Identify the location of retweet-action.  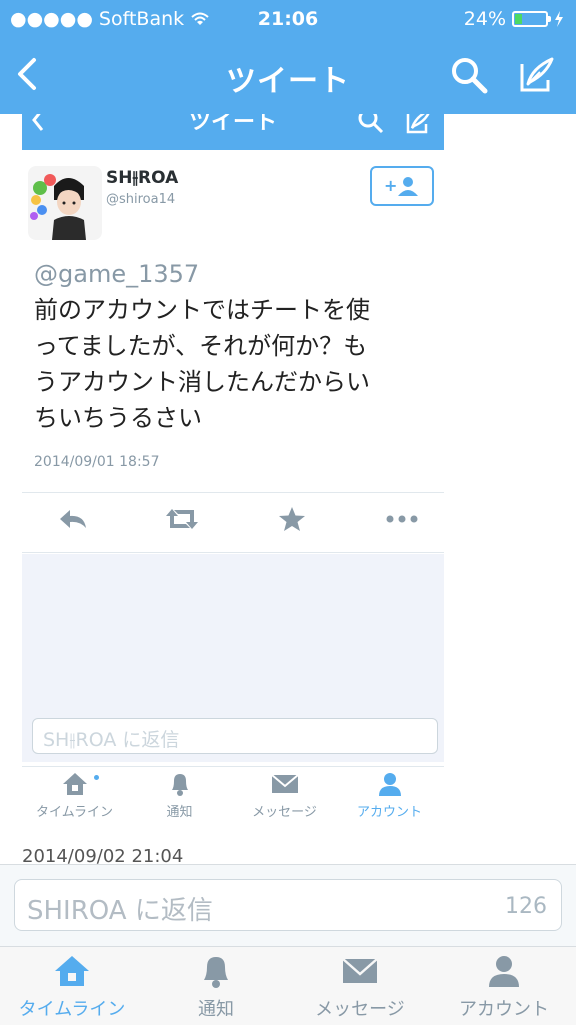
(182, 521).